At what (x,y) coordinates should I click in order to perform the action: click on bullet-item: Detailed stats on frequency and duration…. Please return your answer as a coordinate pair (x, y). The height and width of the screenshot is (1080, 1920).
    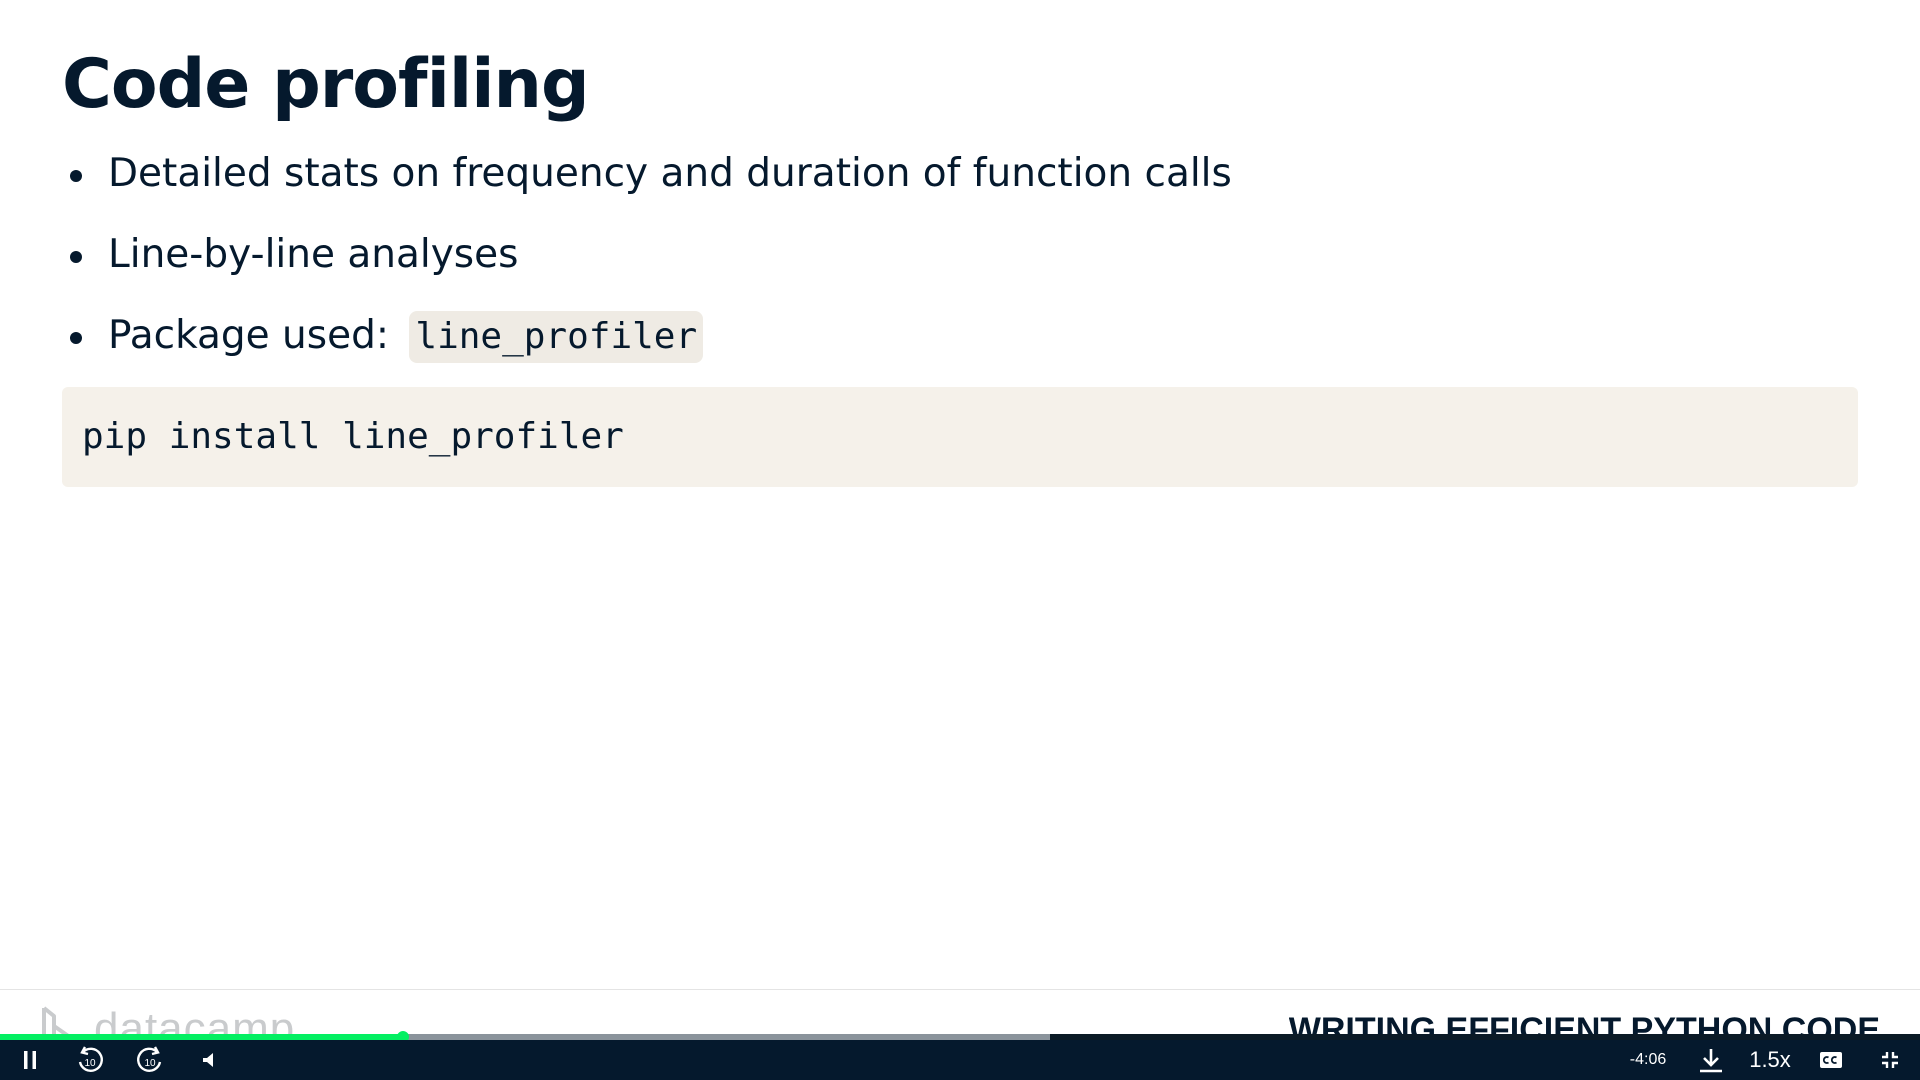
    Looking at the image, I should click on (650, 188).